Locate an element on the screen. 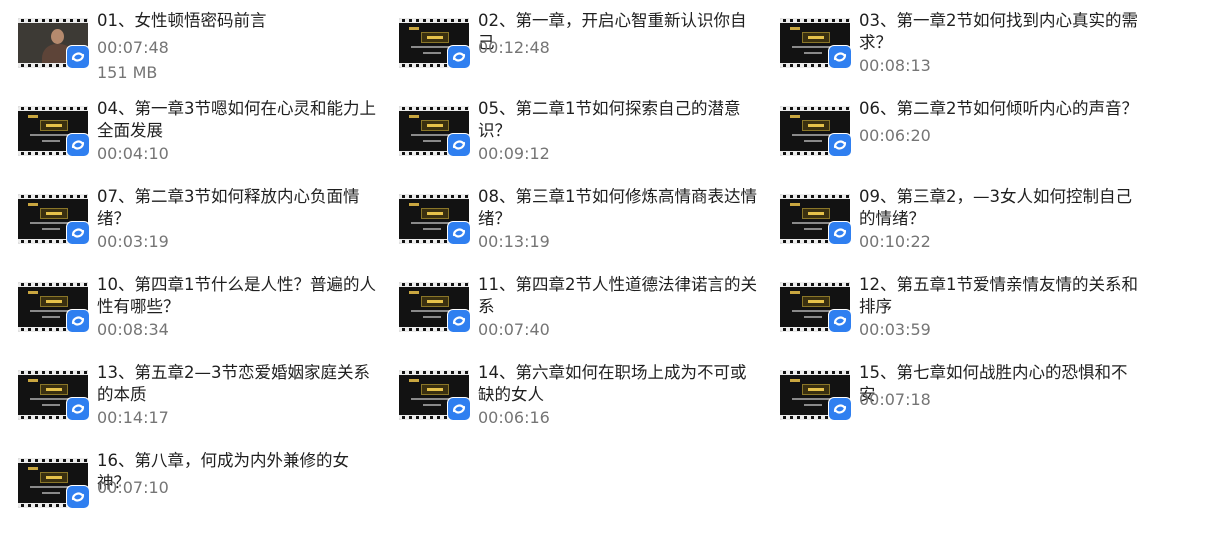  video-duration: 00:03:19 is located at coordinates (133, 241).